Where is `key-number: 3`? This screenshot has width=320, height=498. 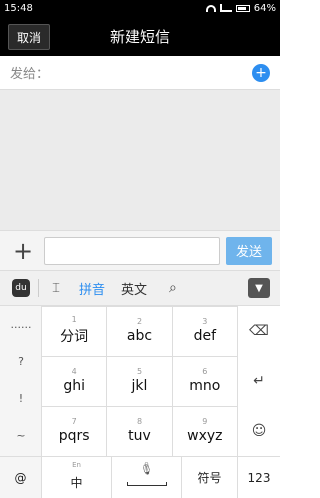
key-number: 3 is located at coordinates (205, 321).